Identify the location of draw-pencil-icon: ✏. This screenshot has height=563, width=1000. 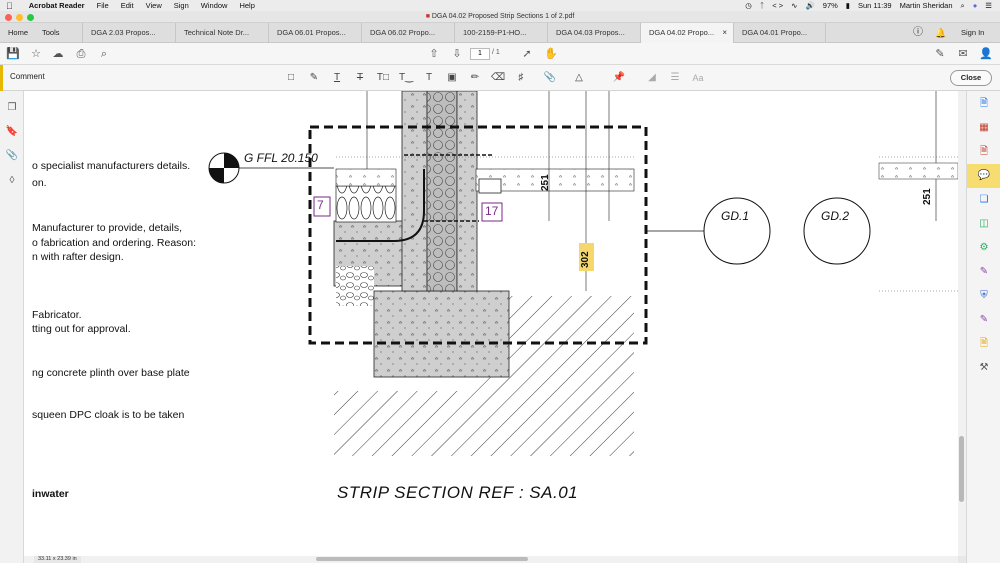
(475, 78).